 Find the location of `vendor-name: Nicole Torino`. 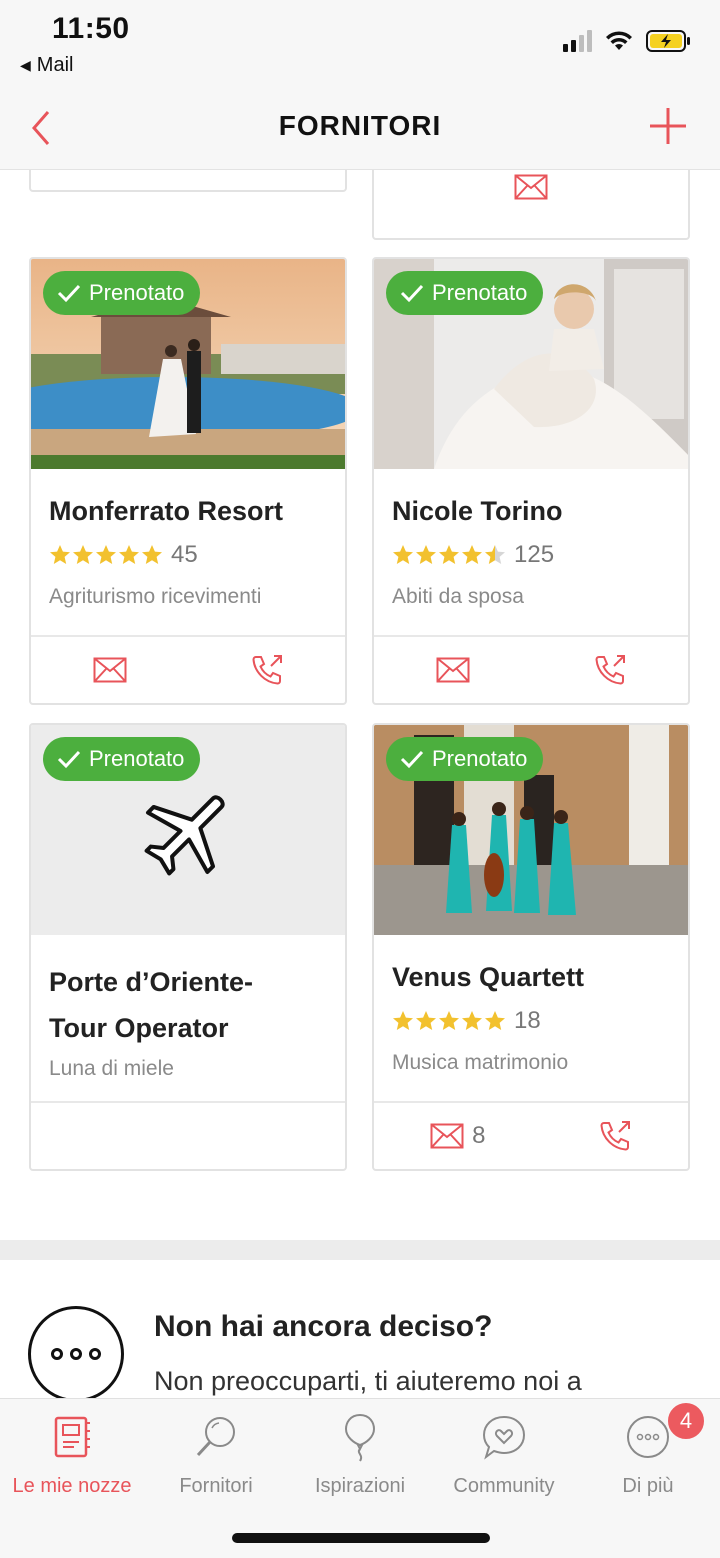

vendor-name: Nicole Torino is located at coordinates (477, 511).